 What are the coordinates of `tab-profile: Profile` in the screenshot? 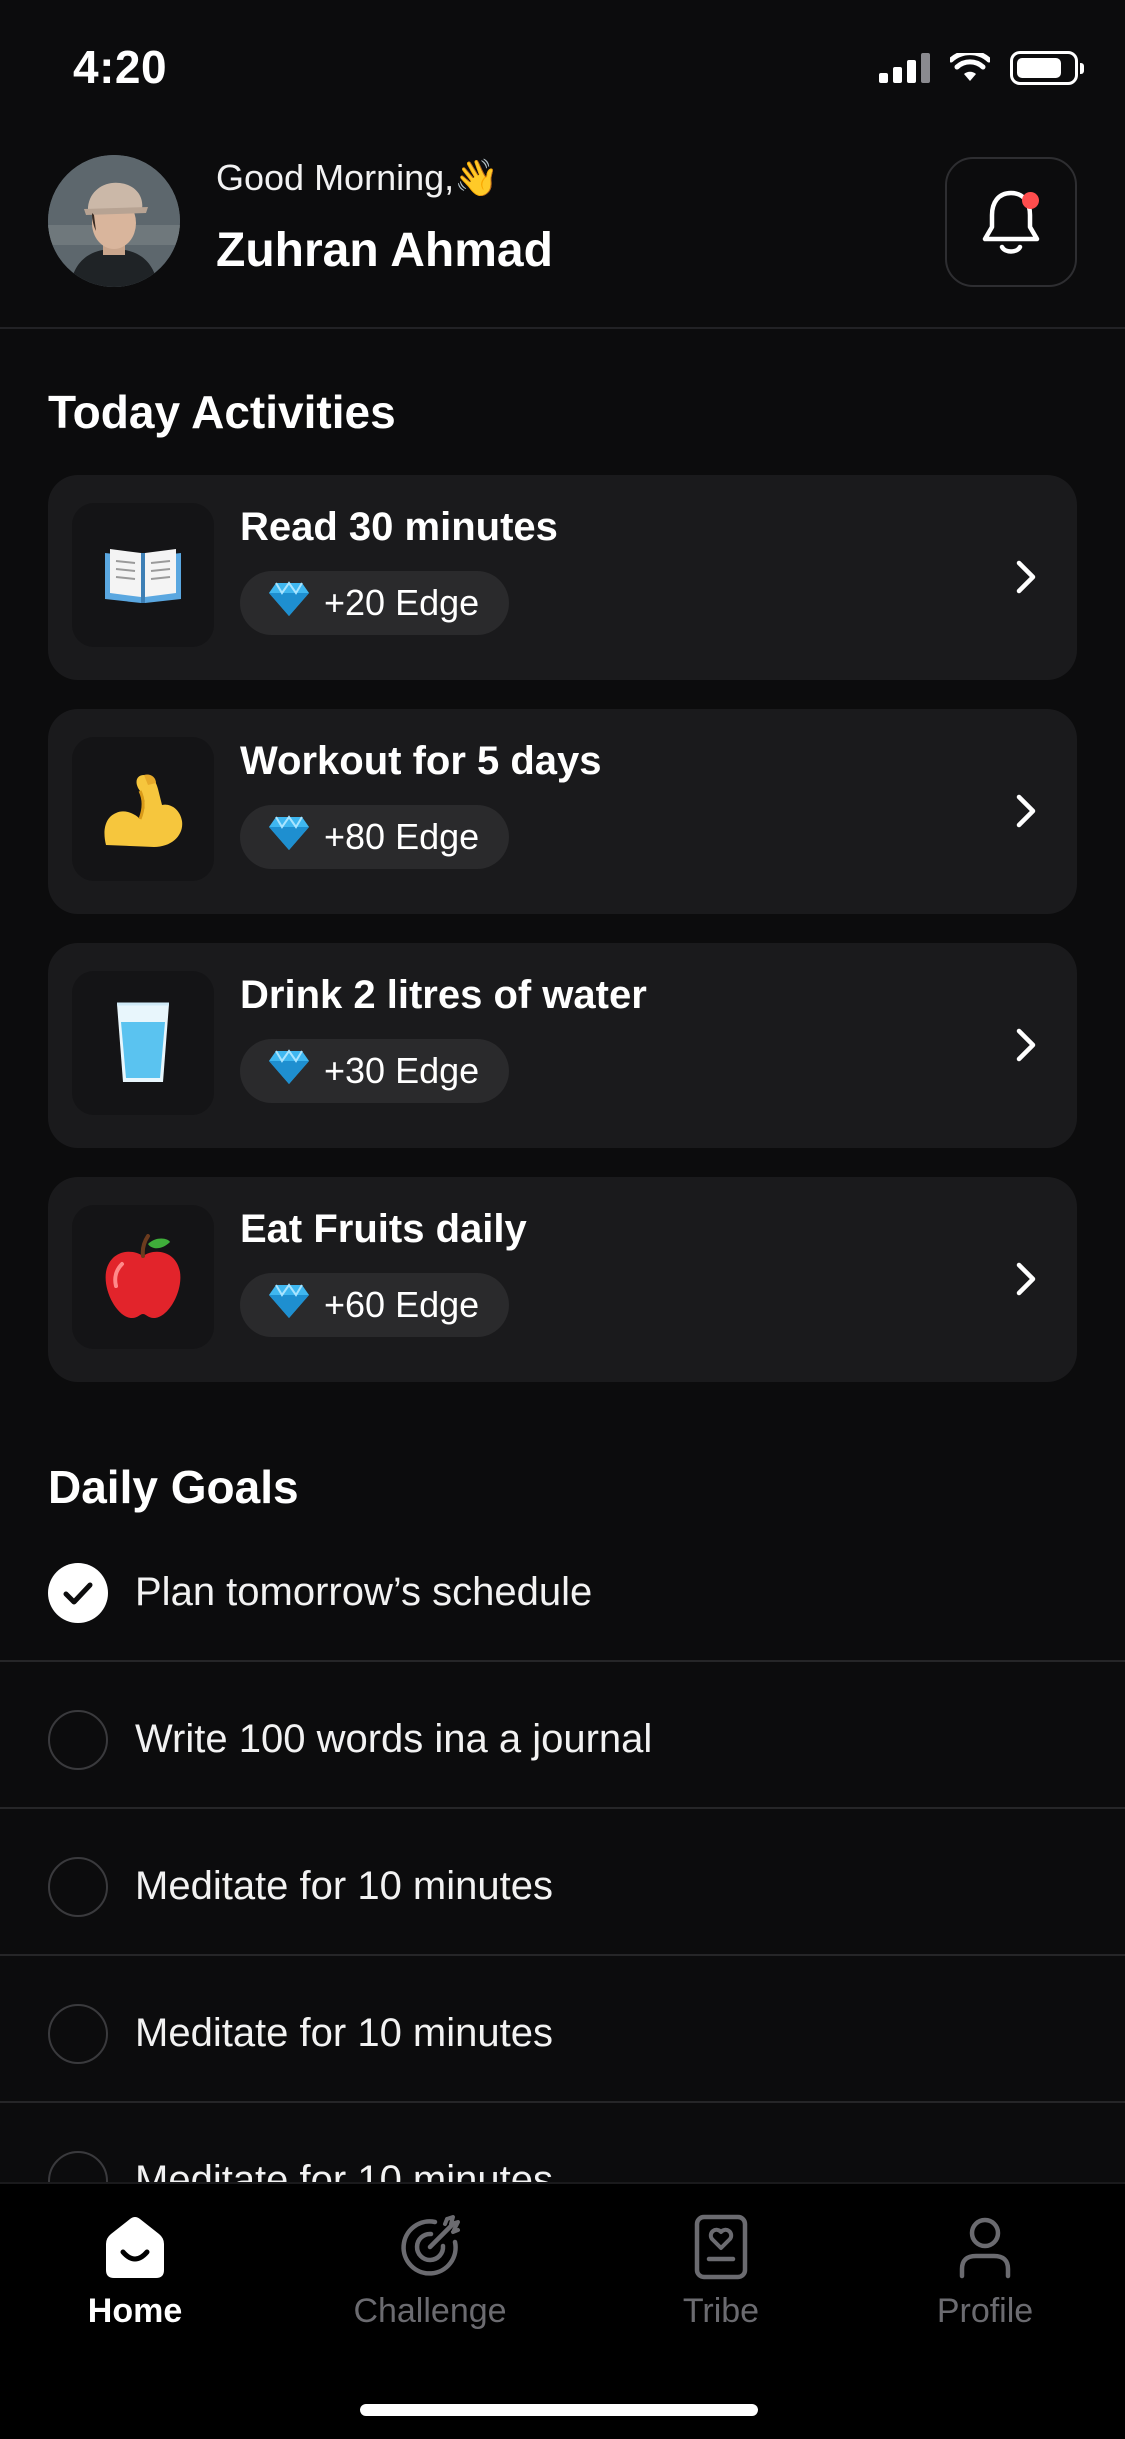 It's located at (985, 2289).